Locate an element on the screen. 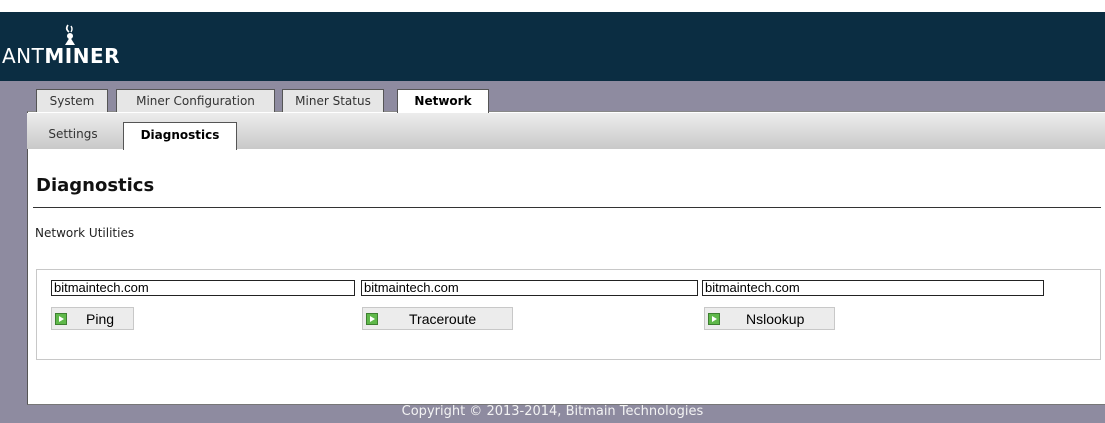 This screenshot has width=1105, height=423. title-divider is located at coordinates (567, 207).